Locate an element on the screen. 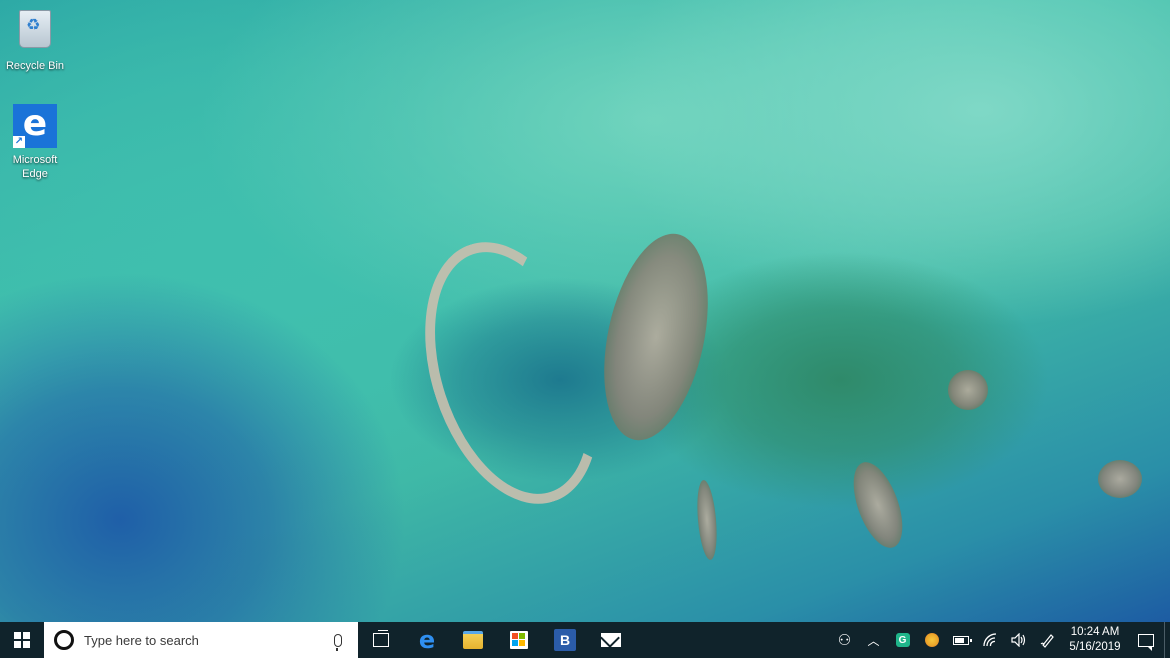 The image size is (1170, 658). start-button is located at coordinates (22, 640).